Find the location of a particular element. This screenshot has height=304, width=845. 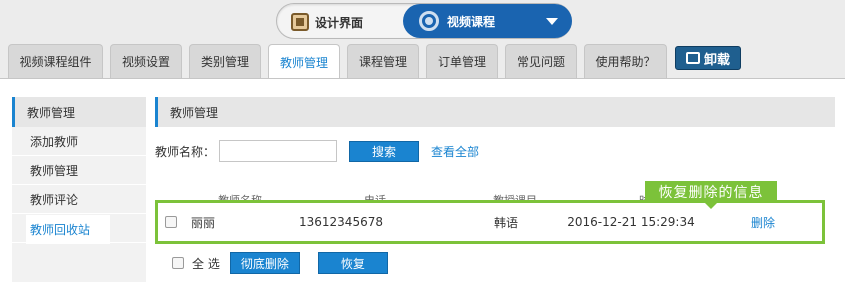

table-row: 丽丽 13612345678 韩语 2016-12-21 15:29:34 删除 is located at coordinates (490, 222).